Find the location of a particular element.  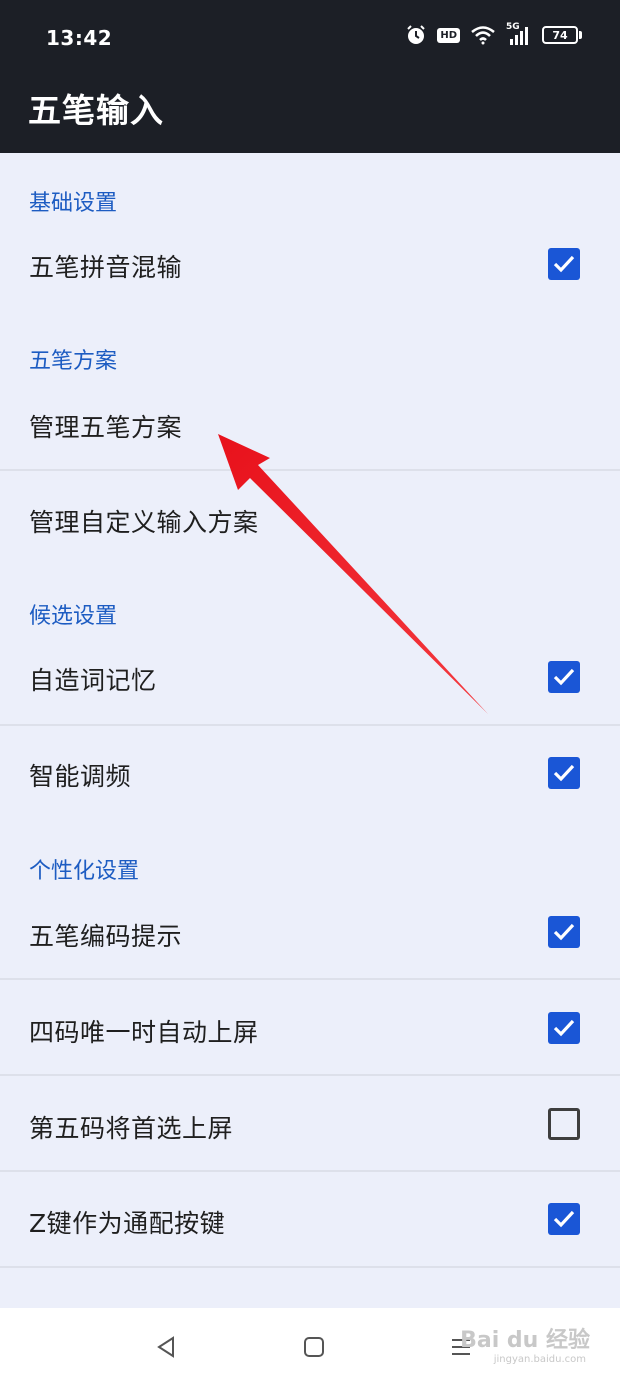

setting-label: 五笔编码提示 is located at coordinates (106, 936).